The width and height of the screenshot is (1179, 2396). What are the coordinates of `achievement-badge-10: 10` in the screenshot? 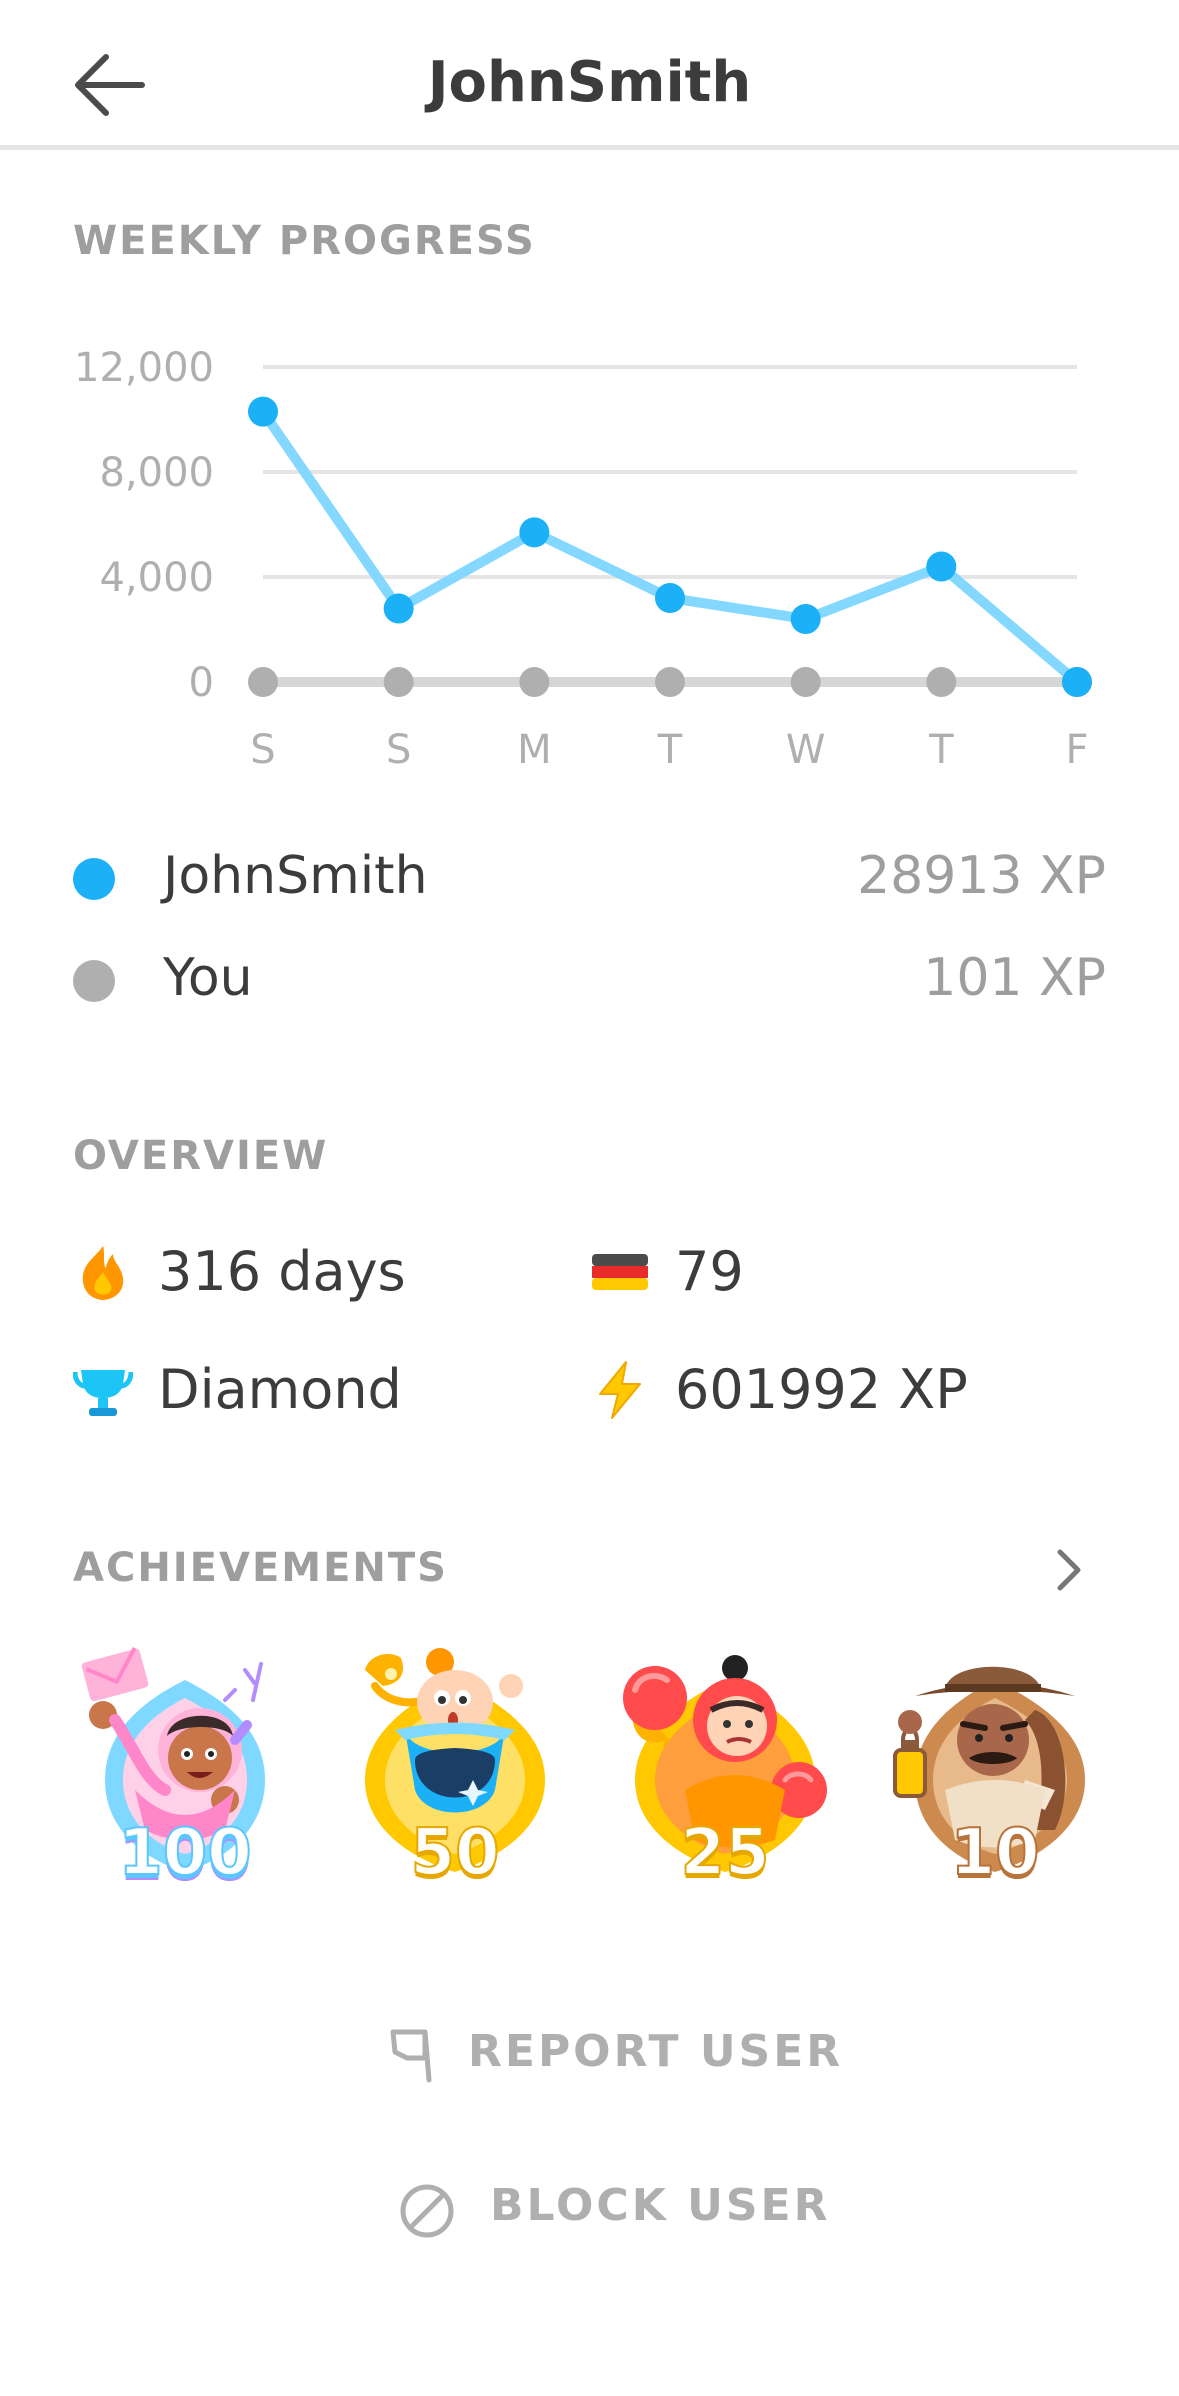 It's located at (995, 1770).